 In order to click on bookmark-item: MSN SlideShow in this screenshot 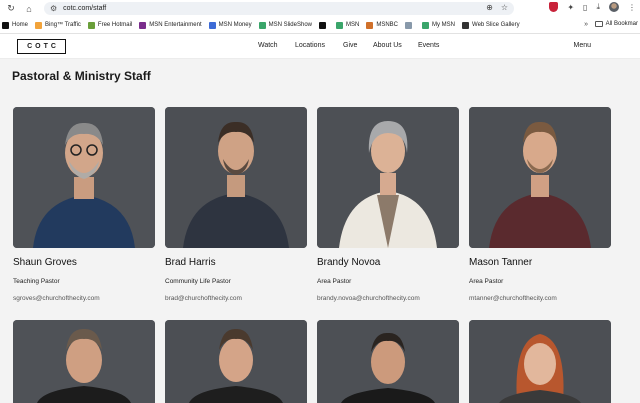, I will do `click(285, 25)`.